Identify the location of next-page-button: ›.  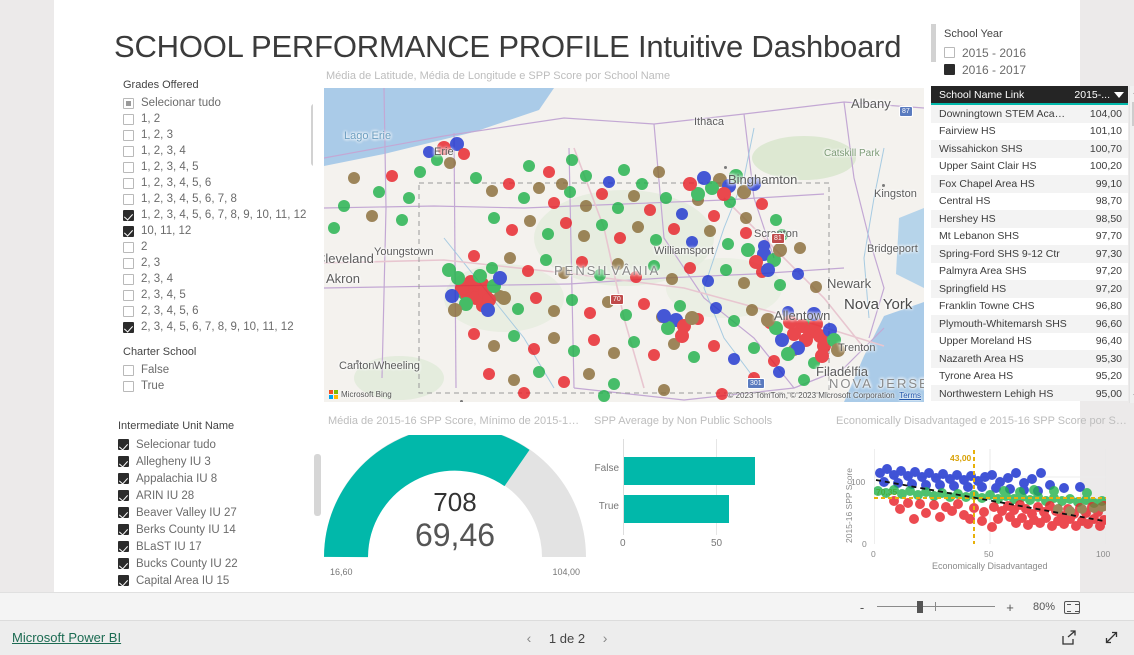
(605, 638).